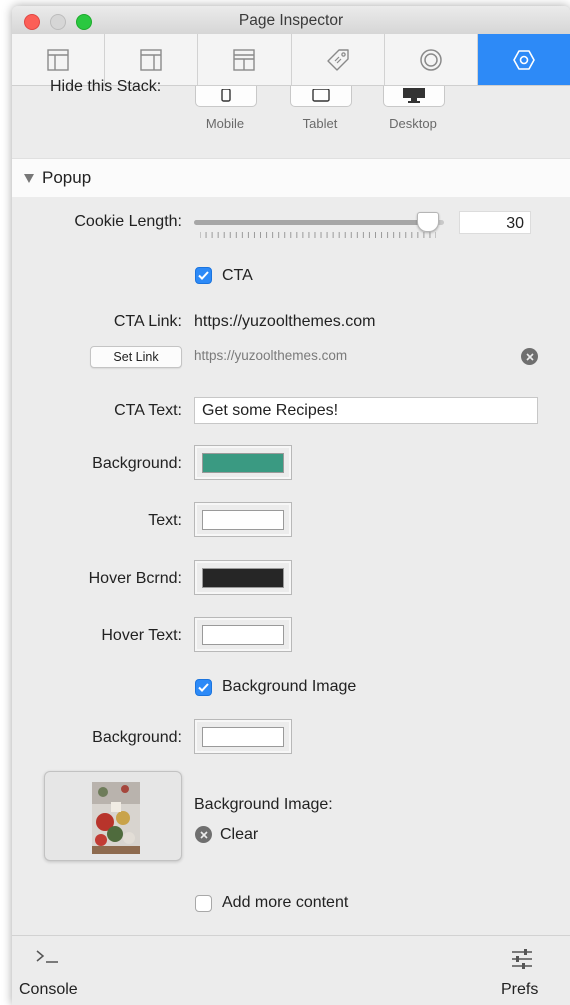 Image resolution: width=570 pixels, height=1005 pixels. What do you see at coordinates (291, 970) in the screenshot?
I see `inspector-footer: Console Prefs` at bounding box center [291, 970].